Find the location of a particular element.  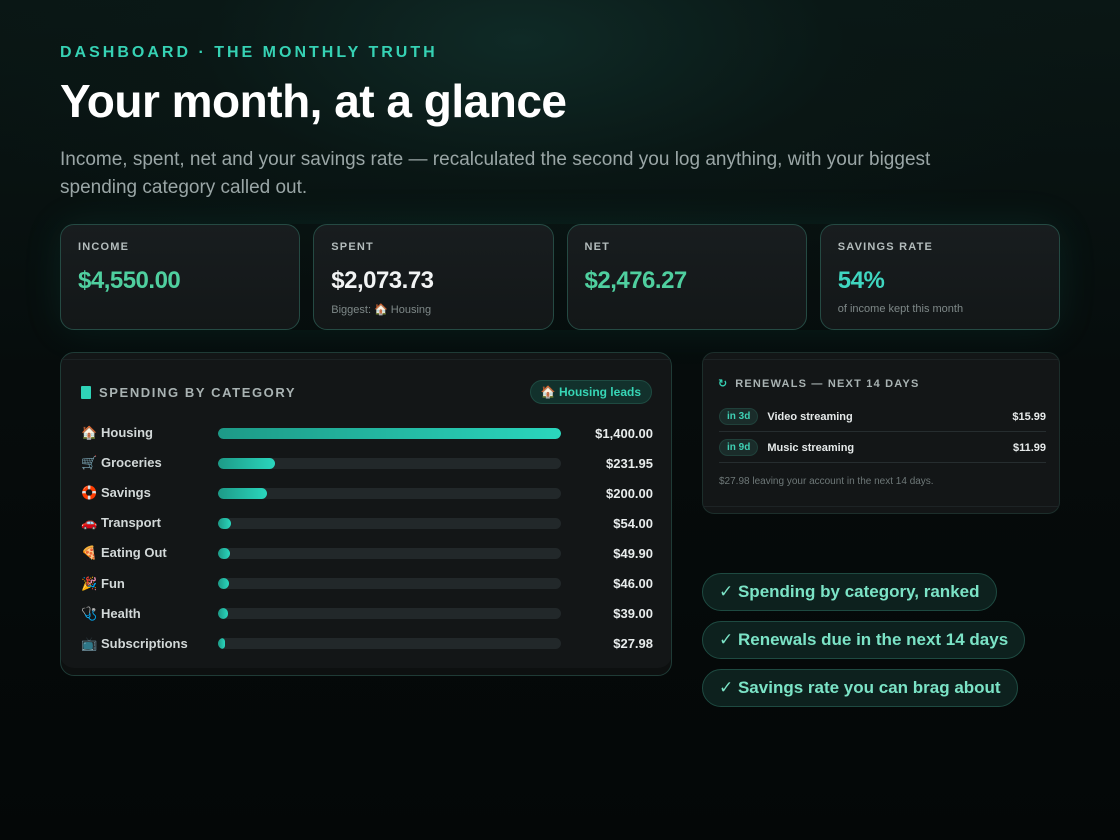

category-icon: 🍕 is located at coordinates (89, 553).